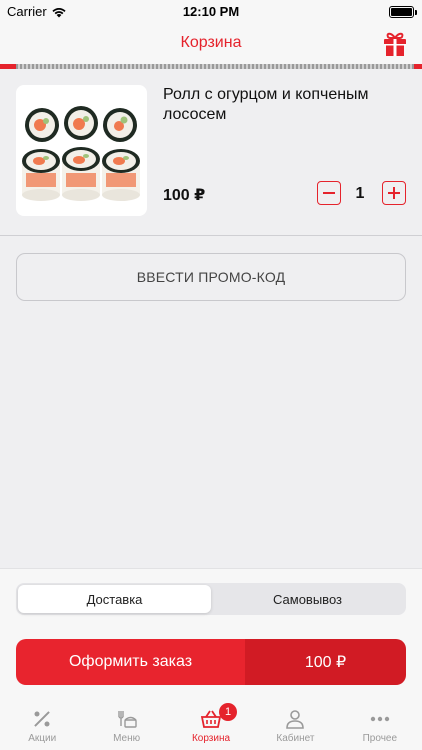 Image resolution: width=422 pixels, height=750 pixels. I want to click on tab-more: Прочее, so click(380, 726).